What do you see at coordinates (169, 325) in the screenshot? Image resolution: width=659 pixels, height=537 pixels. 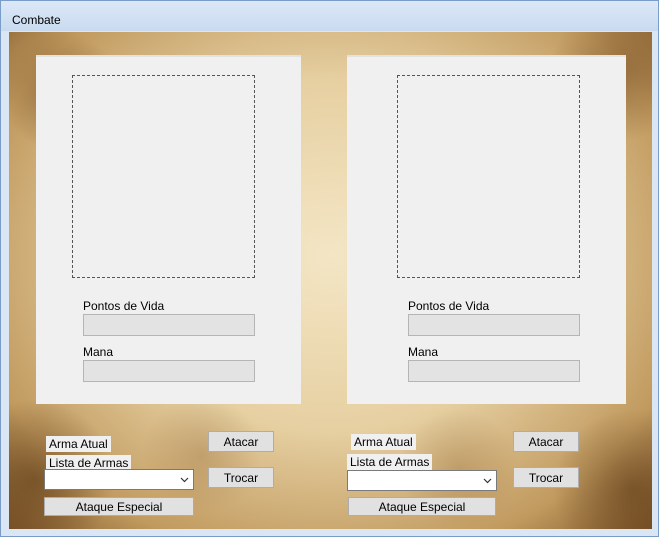 I see `player-1-hp-field` at bounding box center [169, 325].